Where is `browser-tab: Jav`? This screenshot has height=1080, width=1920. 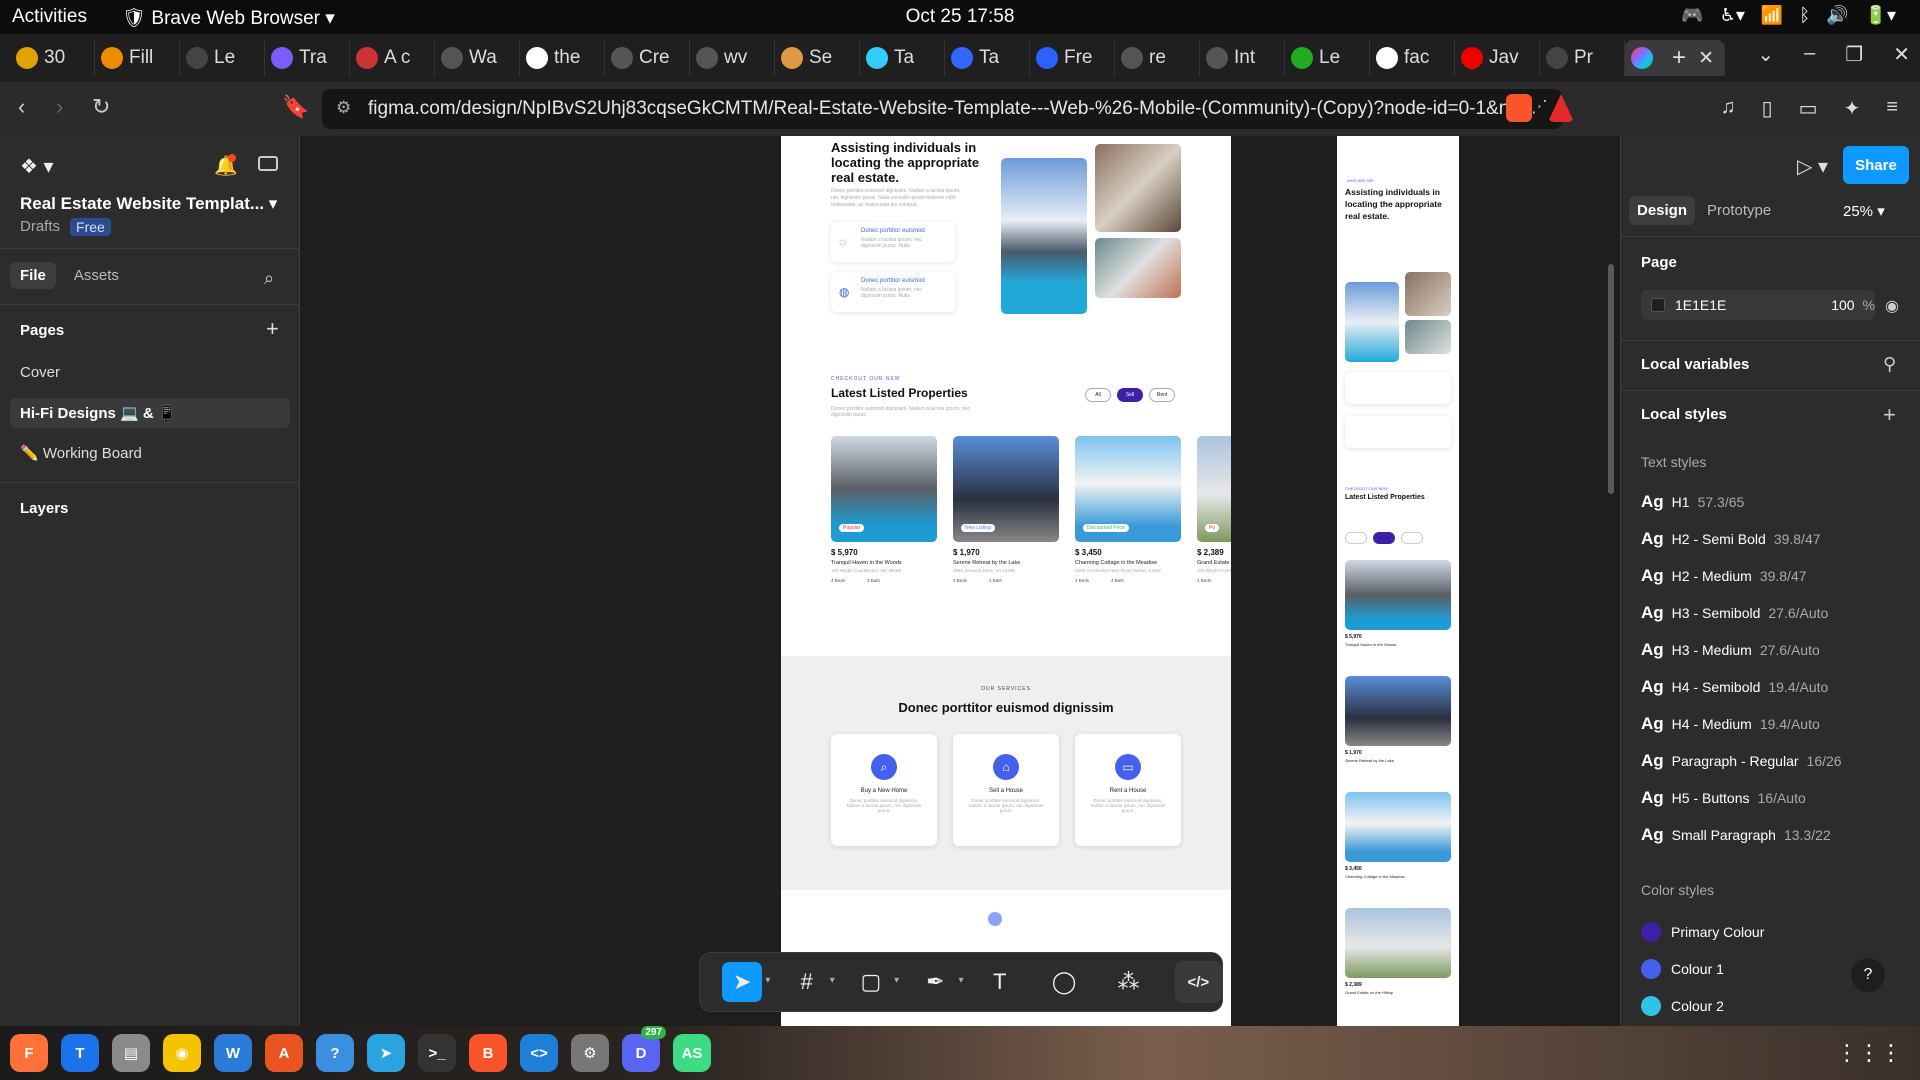
browser-tab: Jav is located at coordinates (1497, 58).